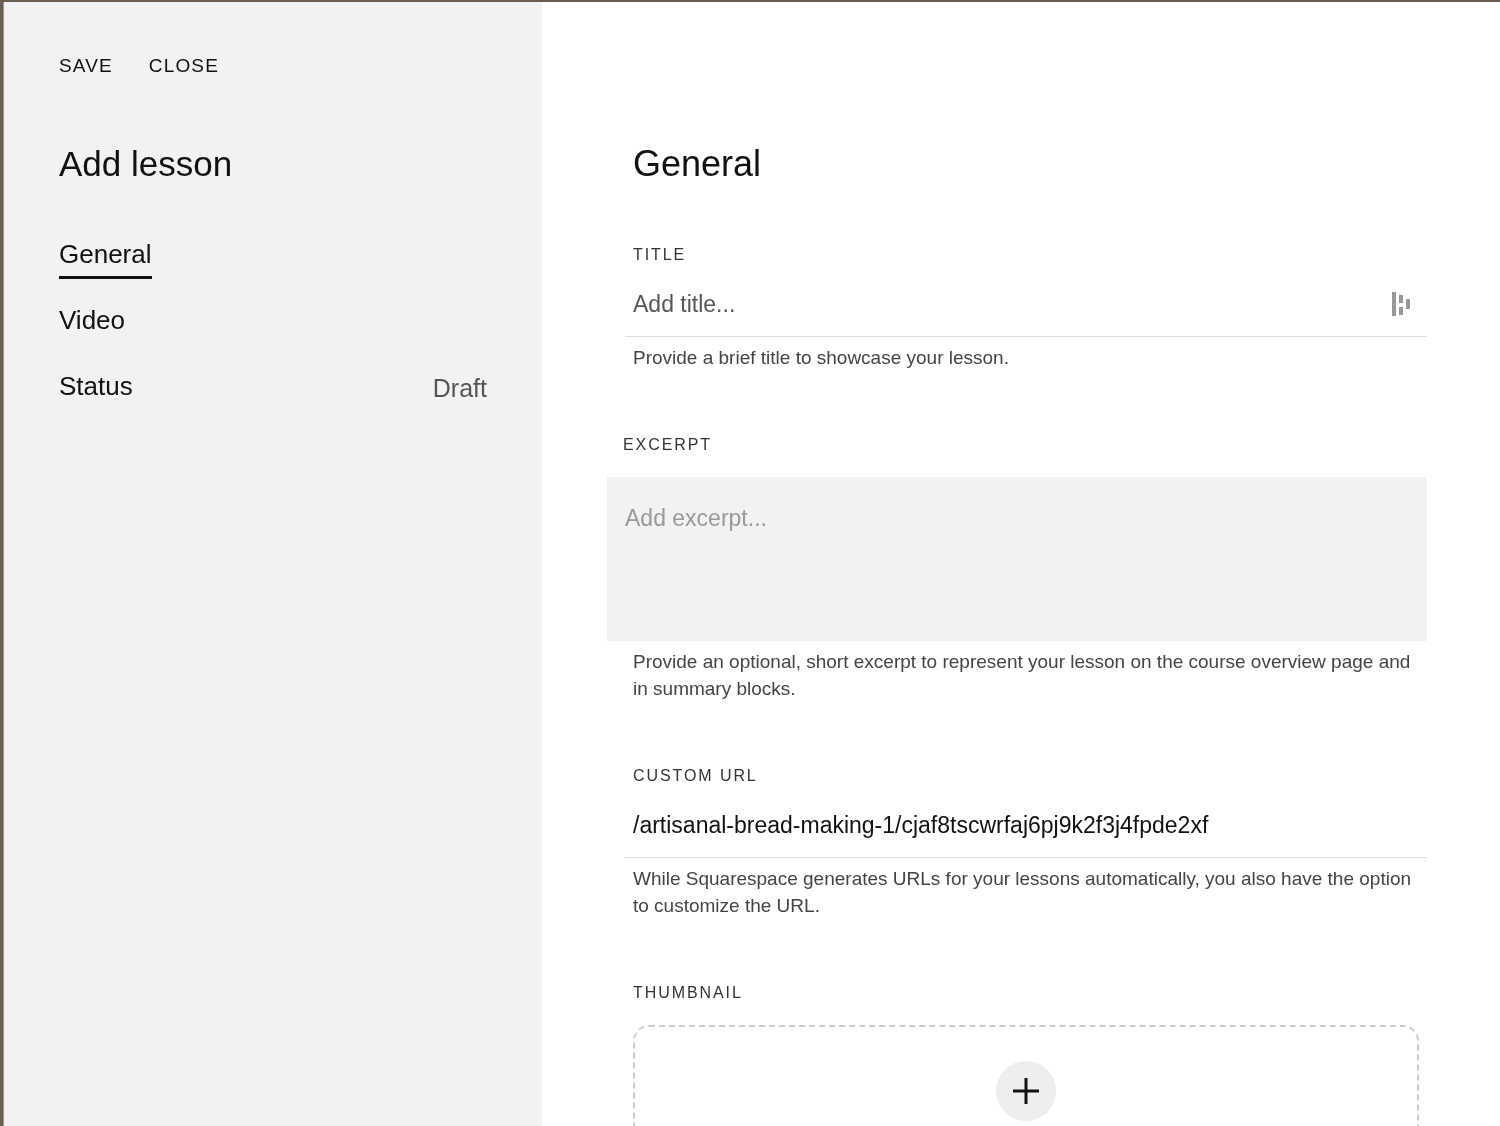  Describe the element at coordinates (86, 66) in the screenshot. I see `save-button: SAVE` at that location.